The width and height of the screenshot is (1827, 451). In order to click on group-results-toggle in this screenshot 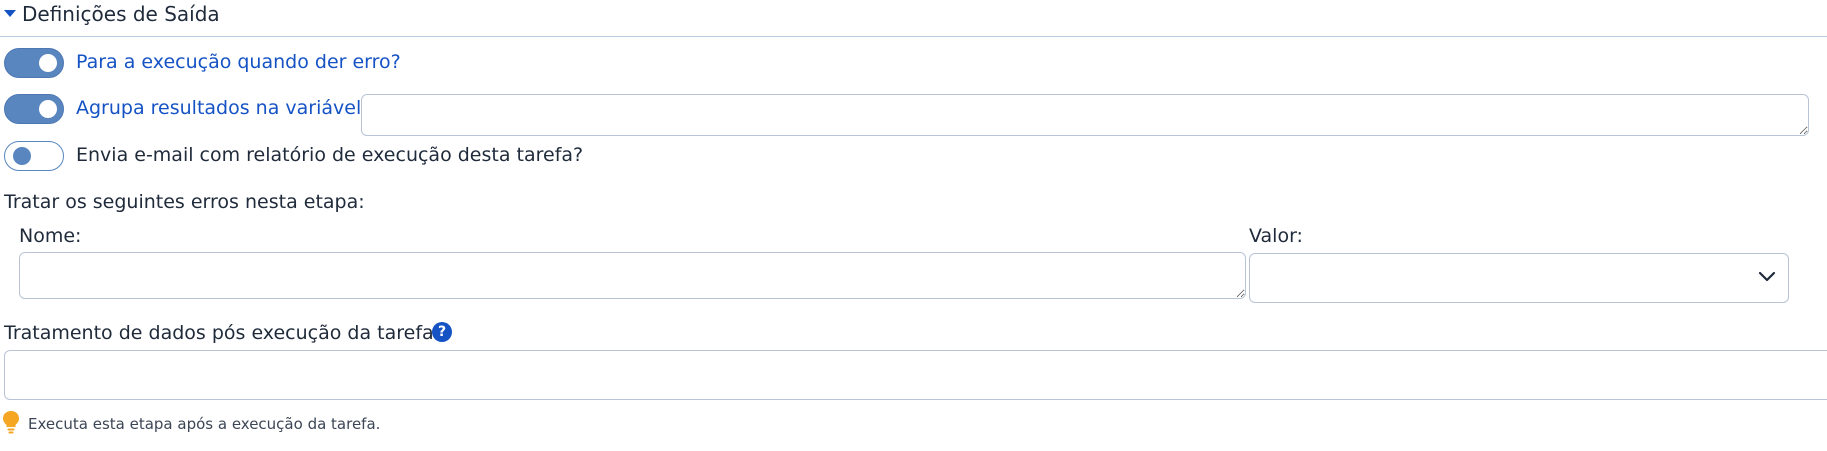, I will do `click(34, 109)`.